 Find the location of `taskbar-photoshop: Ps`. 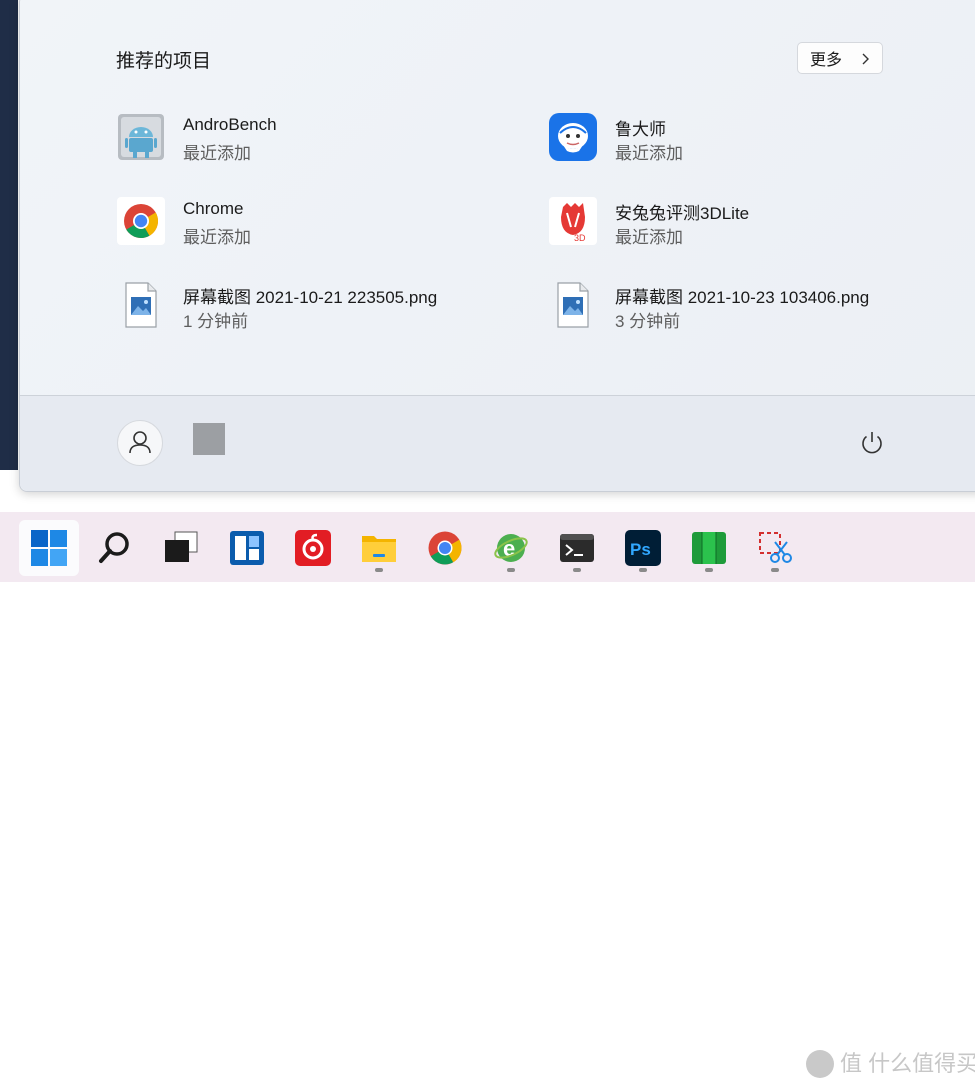

taskbar-photoshop: Ps is located at coordinates (643, 548).